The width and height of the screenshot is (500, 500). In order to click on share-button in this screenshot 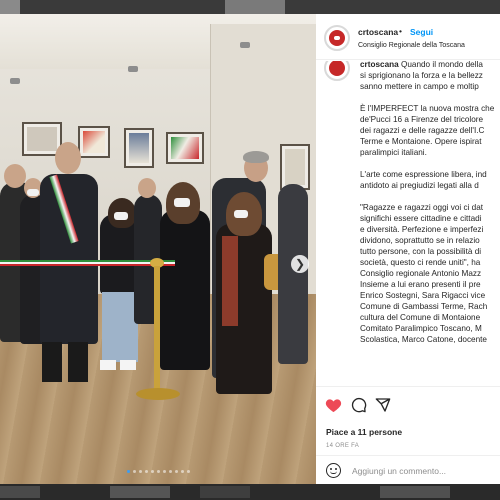, I will do `click(383, 406)`.